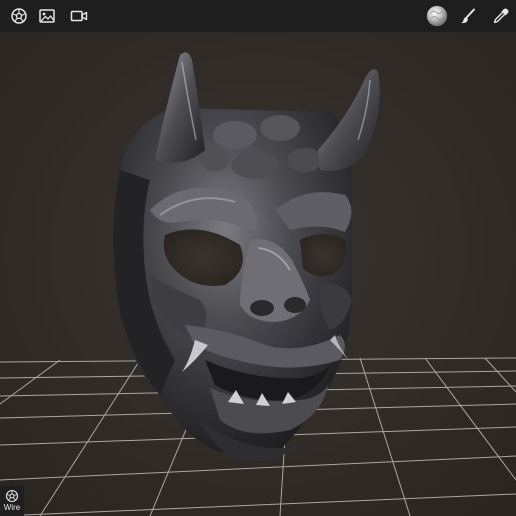 The width and height of the screenshot is (516, 516). I want to click on video-camera-icon, so click(79, 16).